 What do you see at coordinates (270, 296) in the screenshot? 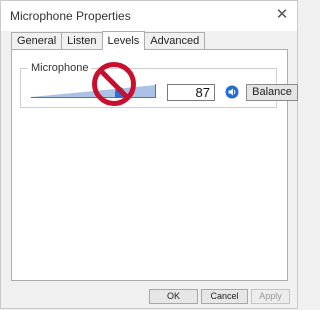
I see `apply-button: Apply` at bounding box center [270, 296].